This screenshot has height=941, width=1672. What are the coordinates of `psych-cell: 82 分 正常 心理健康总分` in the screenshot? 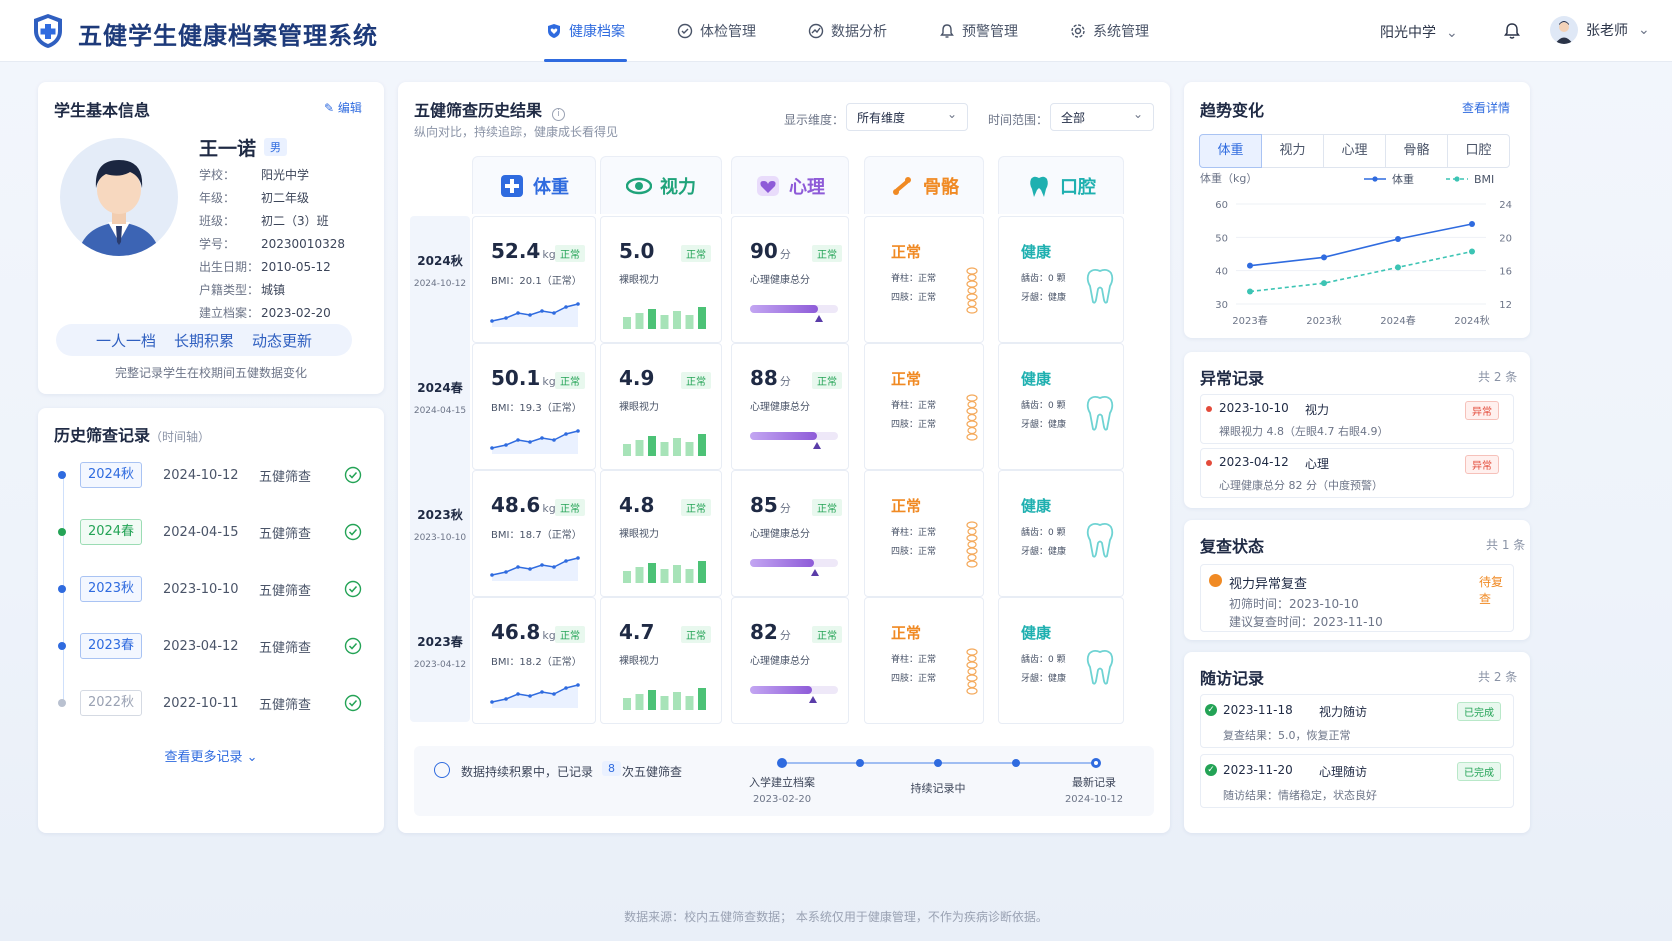 It's located at (790, 660).